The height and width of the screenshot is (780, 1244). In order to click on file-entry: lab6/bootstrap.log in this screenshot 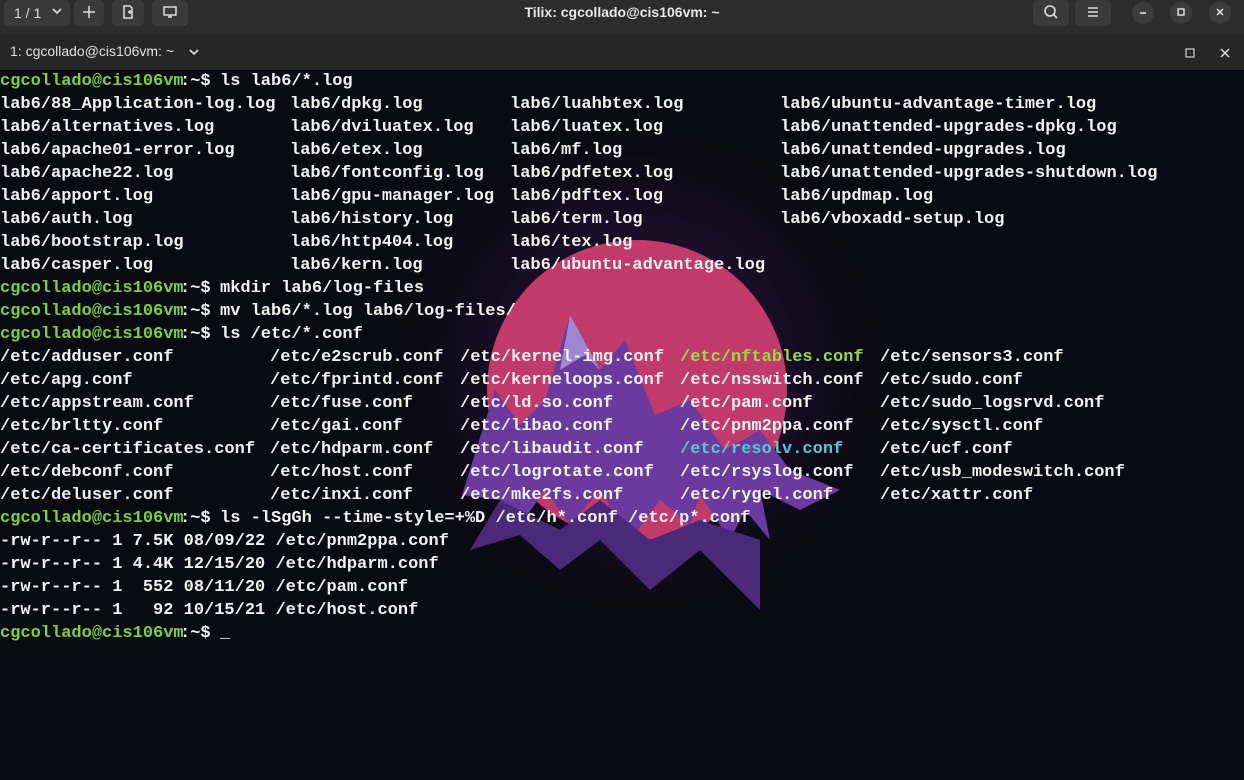, I will do `click(92, 242)`.